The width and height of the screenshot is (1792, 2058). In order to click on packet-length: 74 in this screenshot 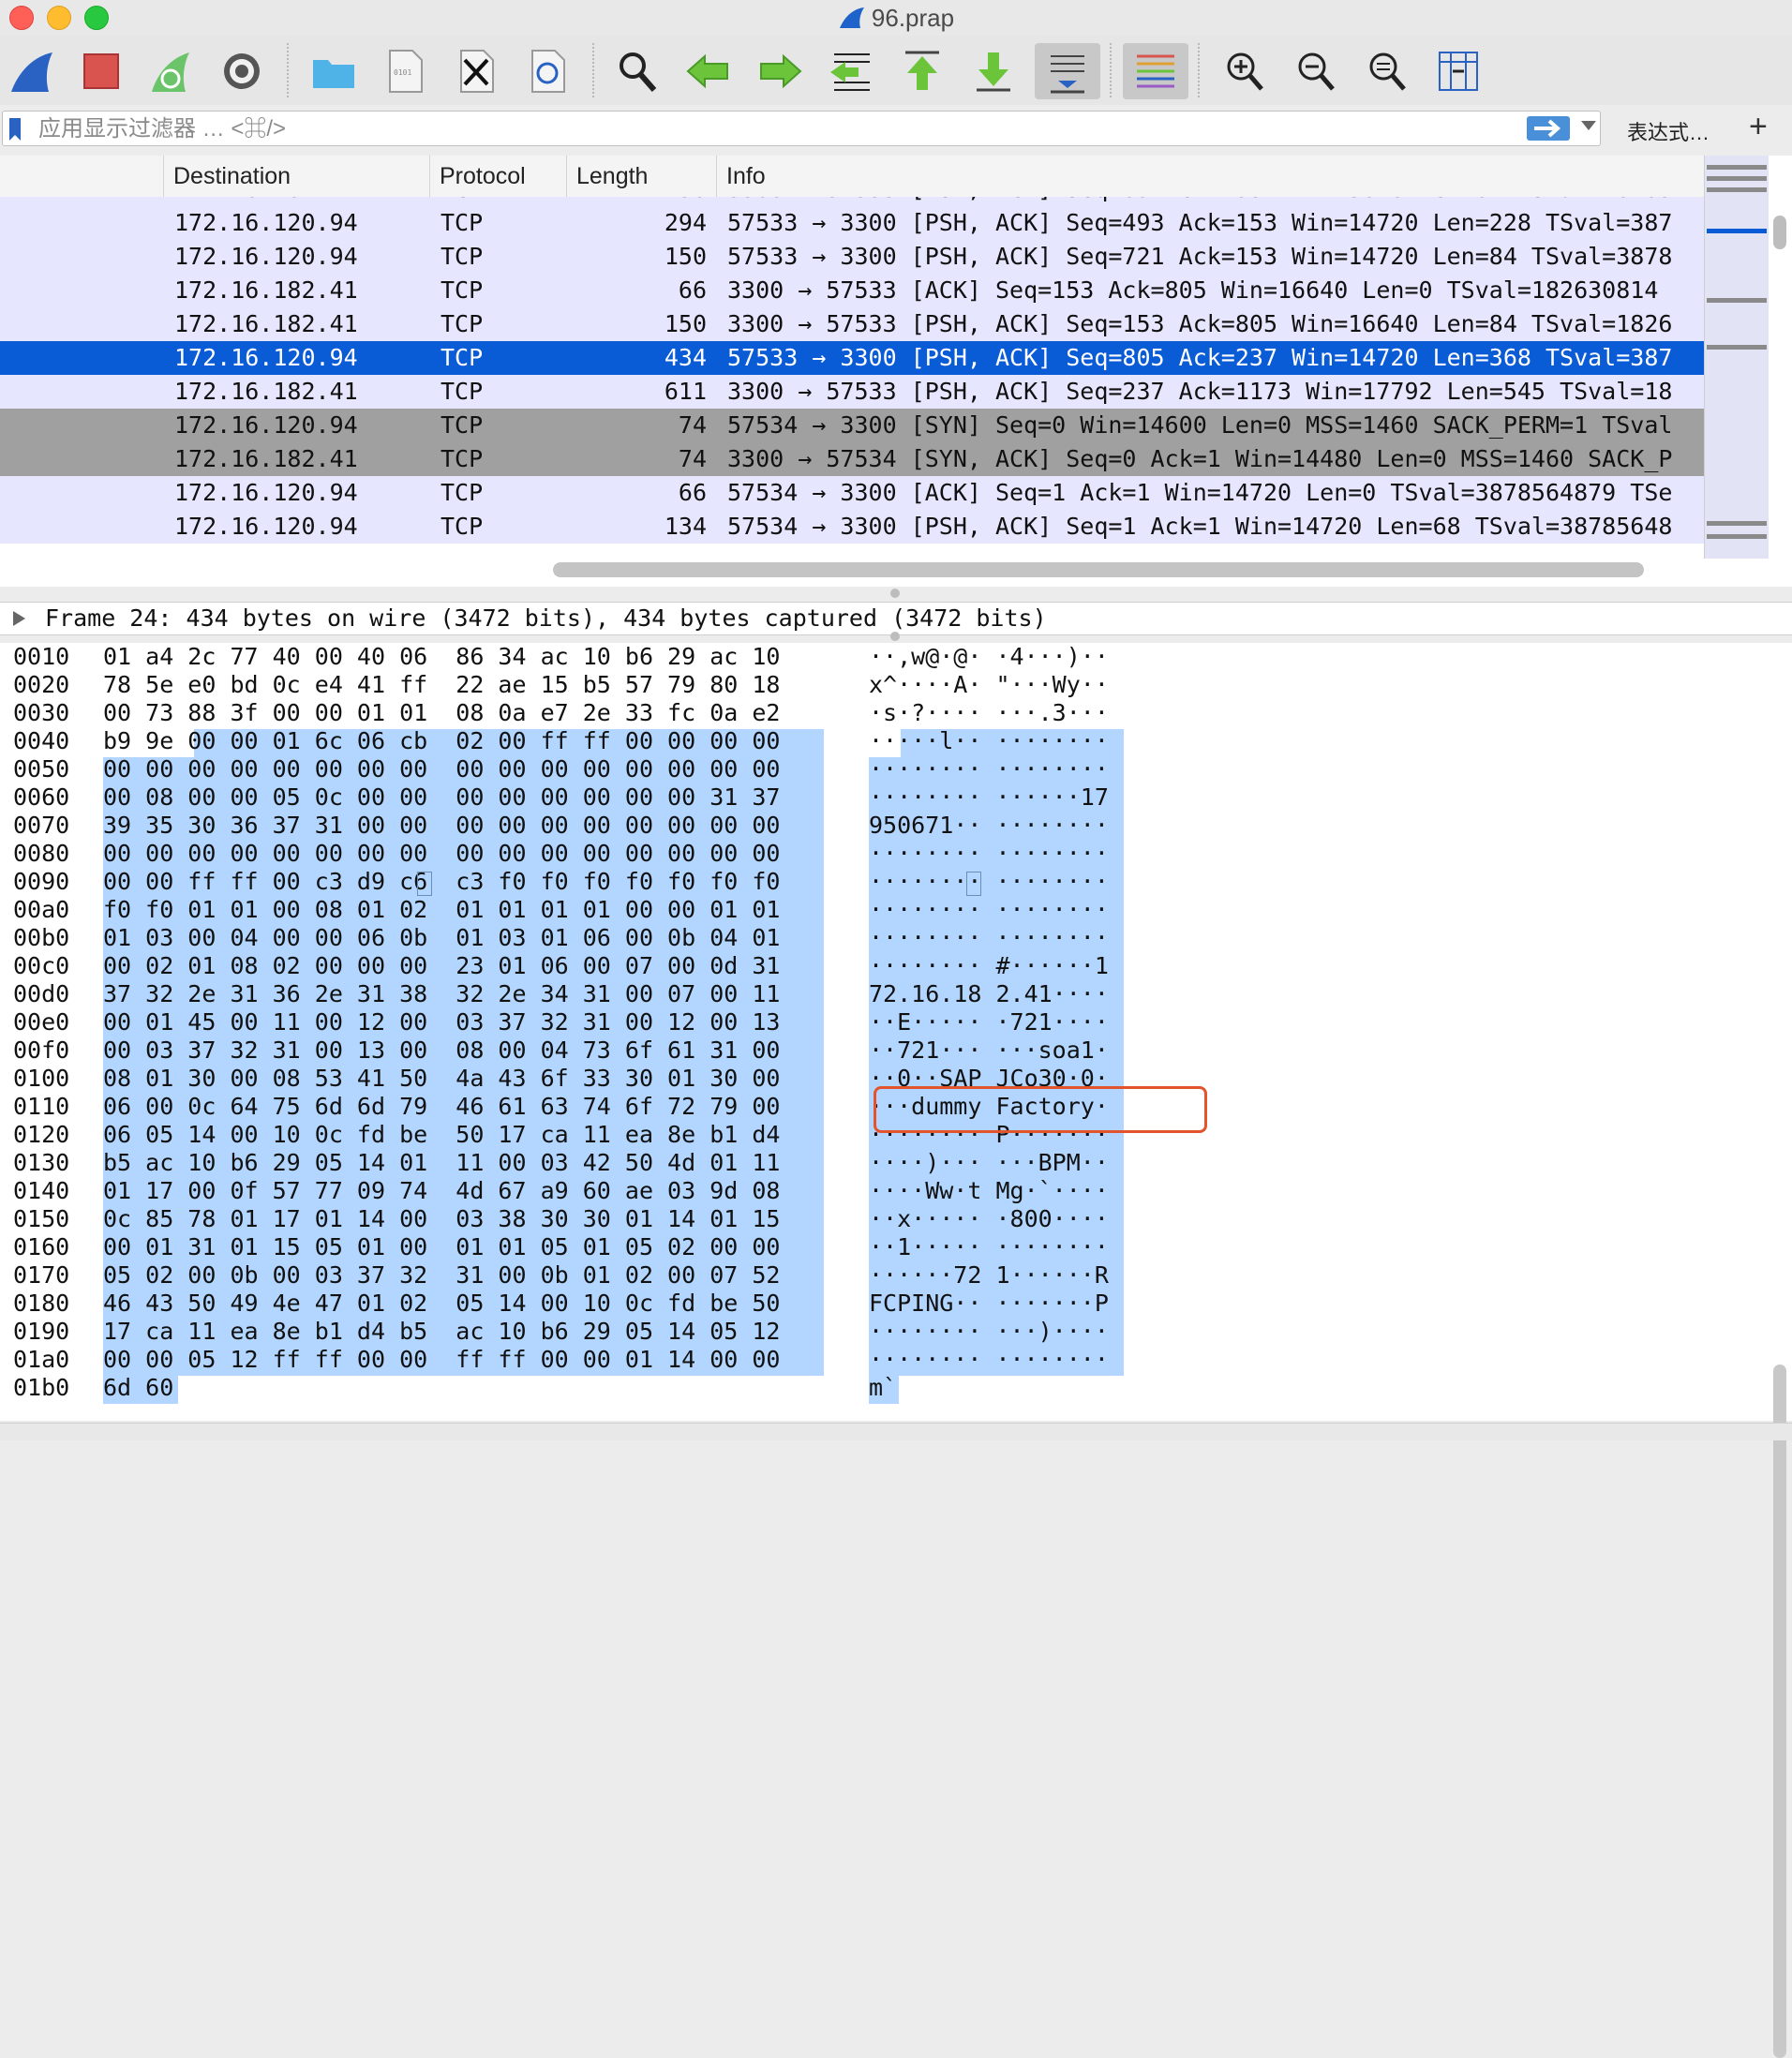, I will do `click(692, 458)`.